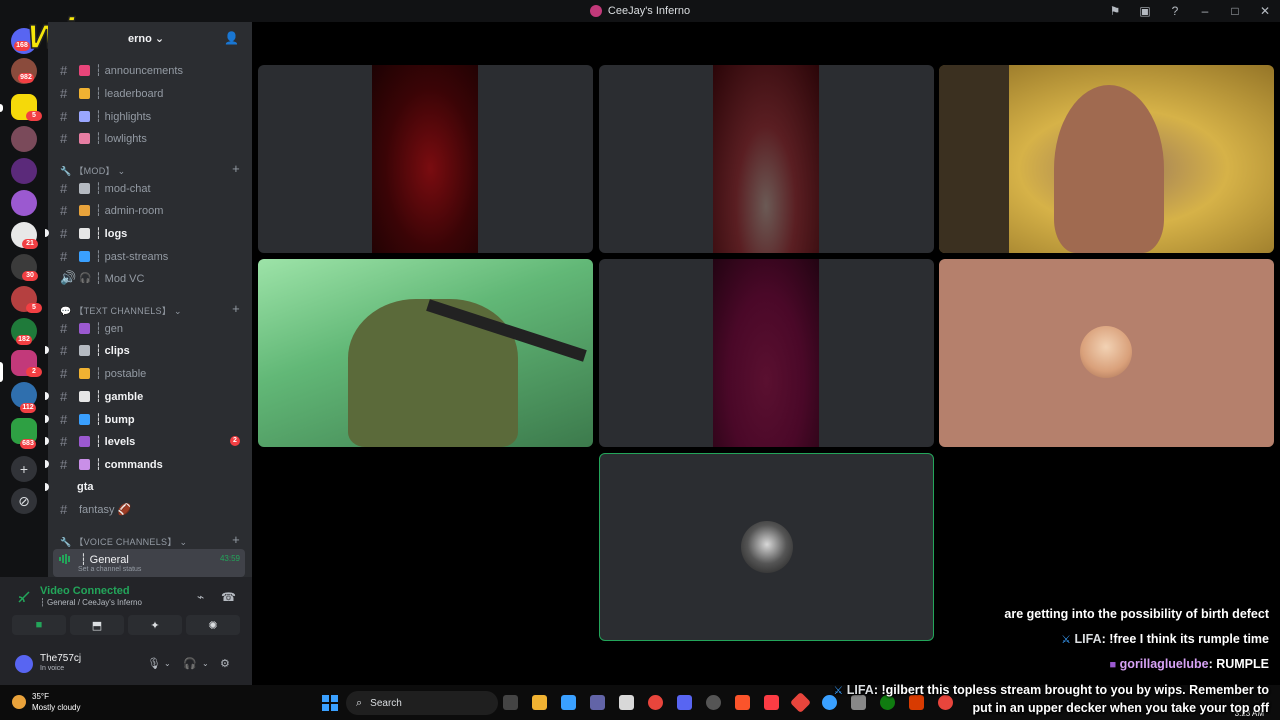 Image resolution: width=1280 pixels, height=720 pixels. Describe the element at coordinates (887, 702) in the screenshot. I see `xbox-icon` at that location.